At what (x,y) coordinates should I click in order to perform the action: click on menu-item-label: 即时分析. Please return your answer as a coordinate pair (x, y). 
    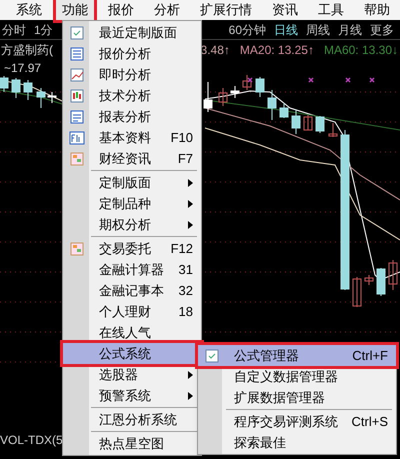
    Looking at the image, I should click on (125, 75).